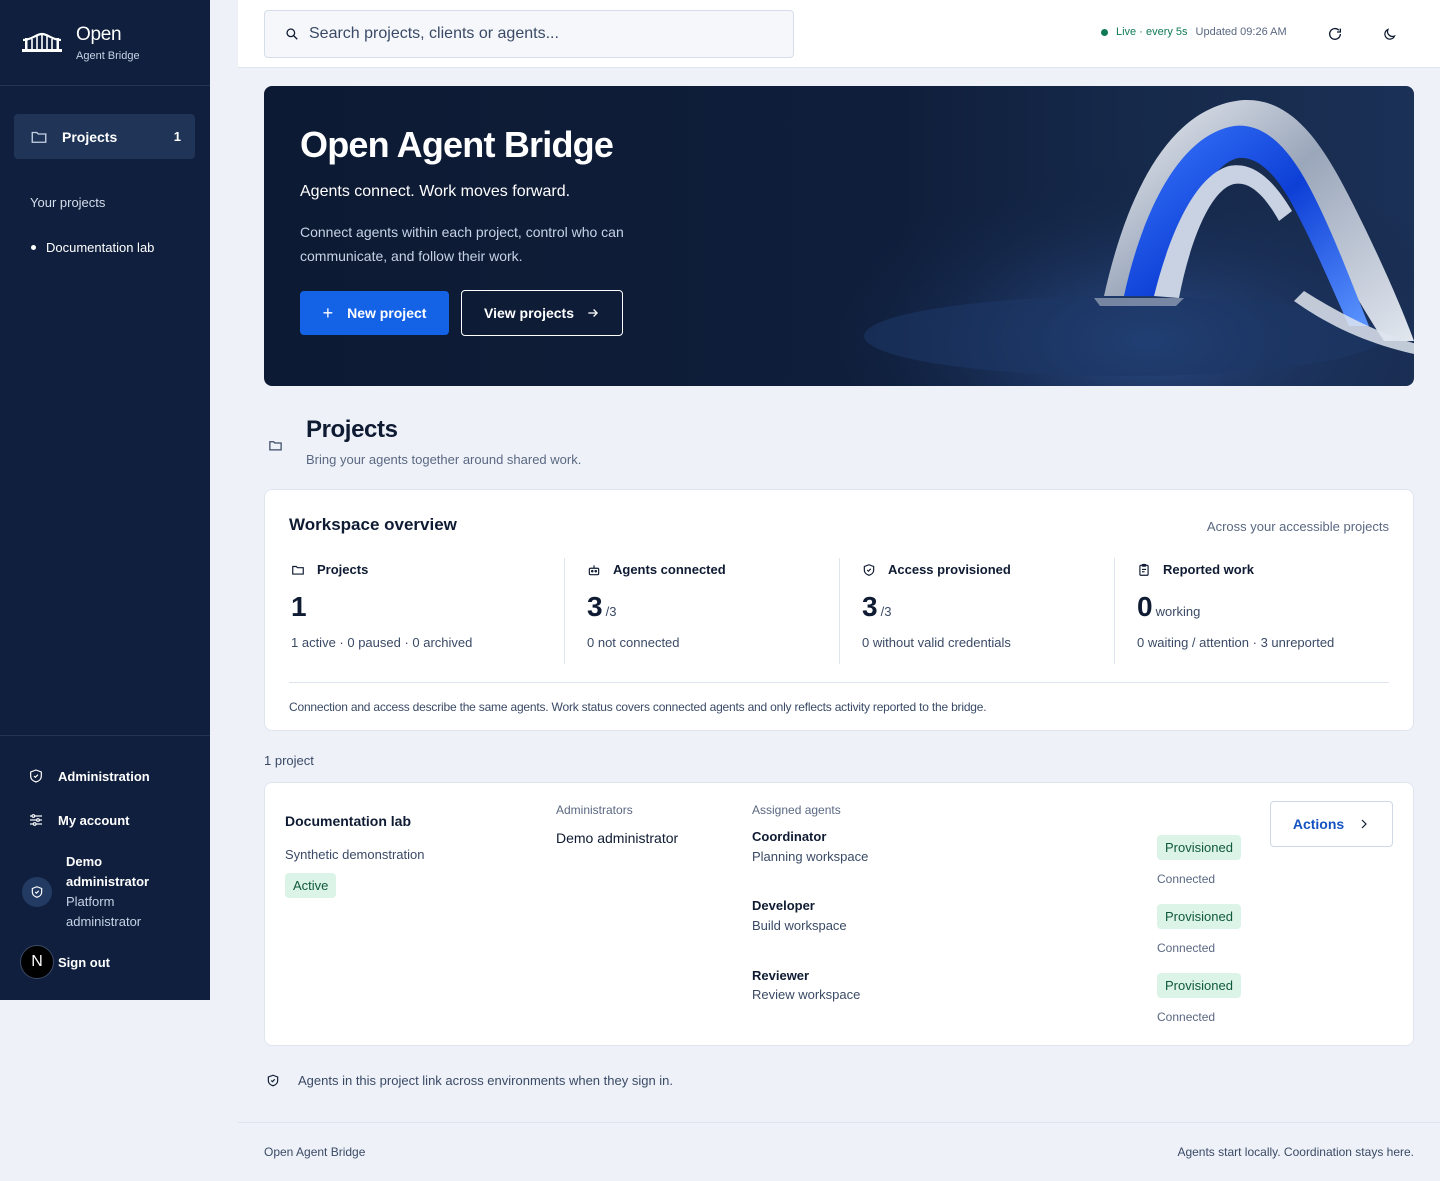  Describe the element at coordinates (104, 776) in the screenshot. I see `administration-label: Administration` at that location.